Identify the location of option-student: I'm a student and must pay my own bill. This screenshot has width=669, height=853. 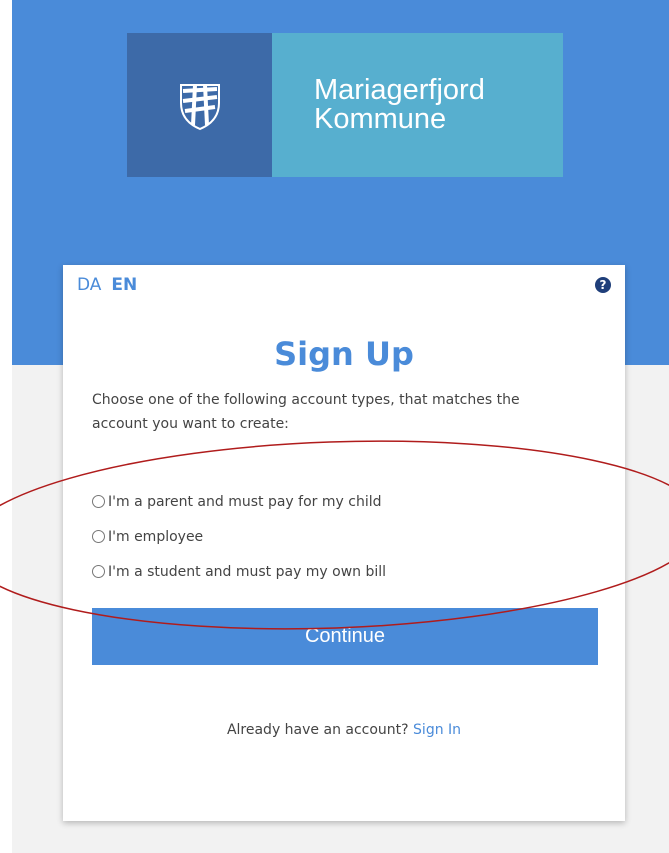
(239, 571).